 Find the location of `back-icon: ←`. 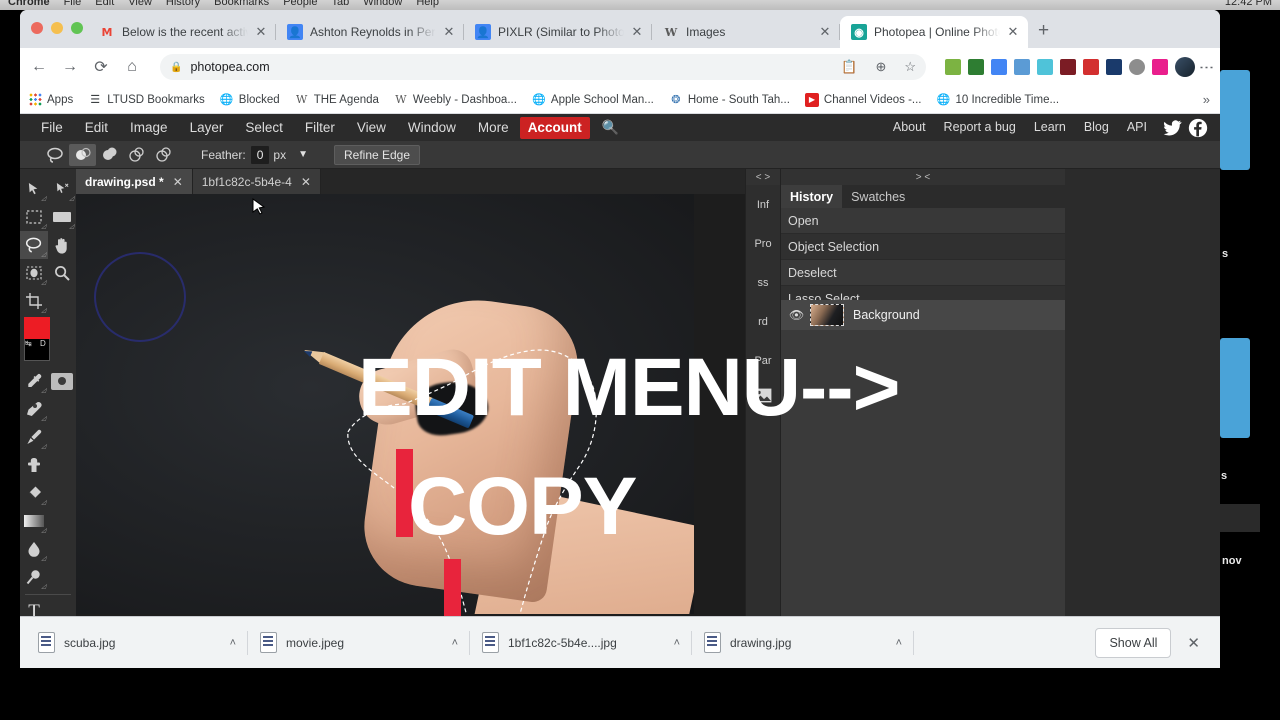

back-icon: ← is located at coordinates (39, 67).